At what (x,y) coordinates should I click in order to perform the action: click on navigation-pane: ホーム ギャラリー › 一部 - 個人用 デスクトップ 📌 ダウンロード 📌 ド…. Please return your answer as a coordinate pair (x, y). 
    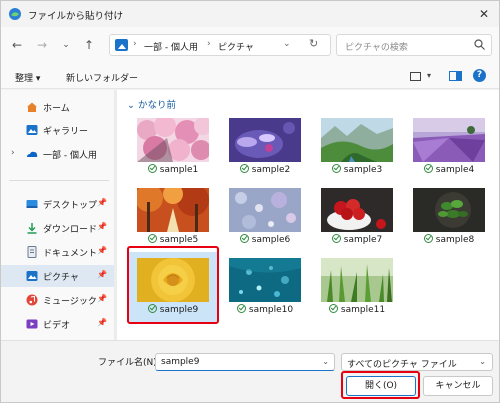
    Looking at the image, I should click on (59, 215).